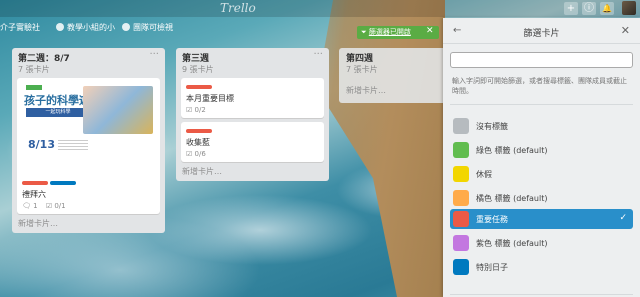 The height and width of the screenshot is (297, 640). Describe the element at coordinates (153, 27) in the screenshot. I see `visibility-label: 團隊可檢視` at that location.